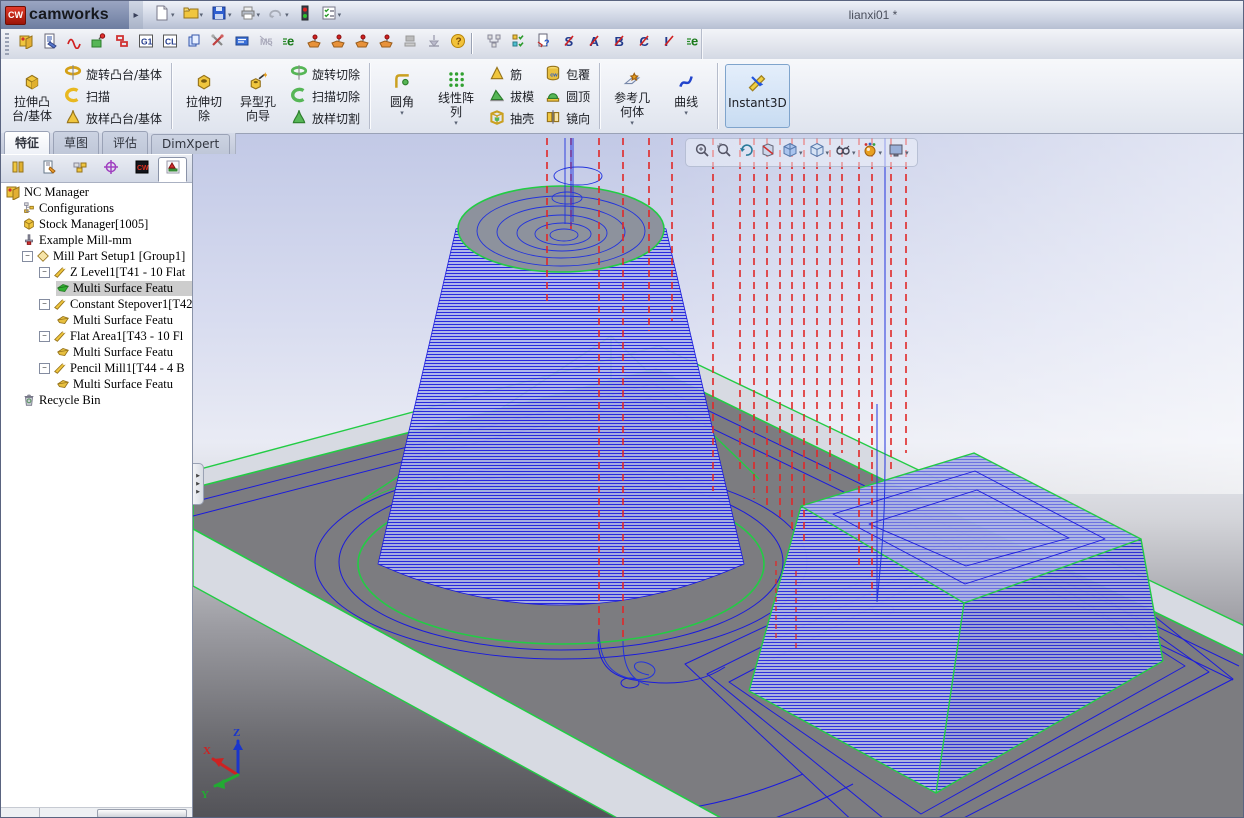  Describe the element at coordinates (567, 74) in the screenshot. I see `ribbon-button-wrap: cw 包覆` at that location.